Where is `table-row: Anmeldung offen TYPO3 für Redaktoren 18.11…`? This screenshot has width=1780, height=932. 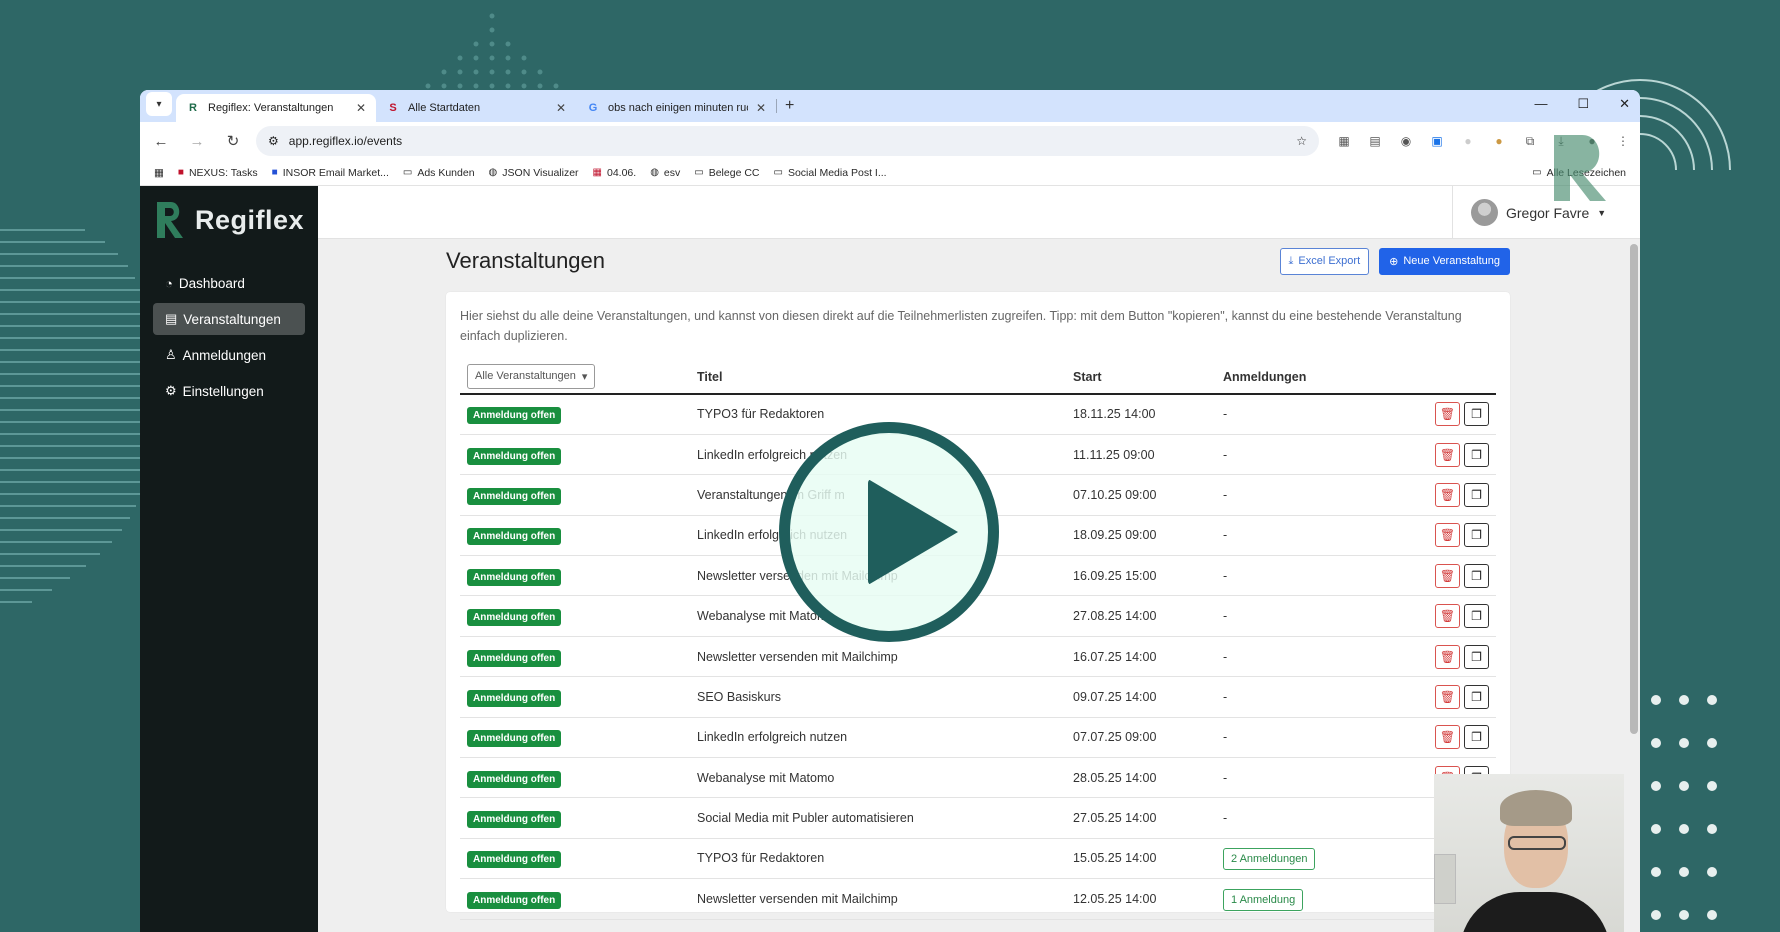
table-row: Anmeldung offen TYPO3 für Redaktoren 18.11… is located at coordinates (978, 414).